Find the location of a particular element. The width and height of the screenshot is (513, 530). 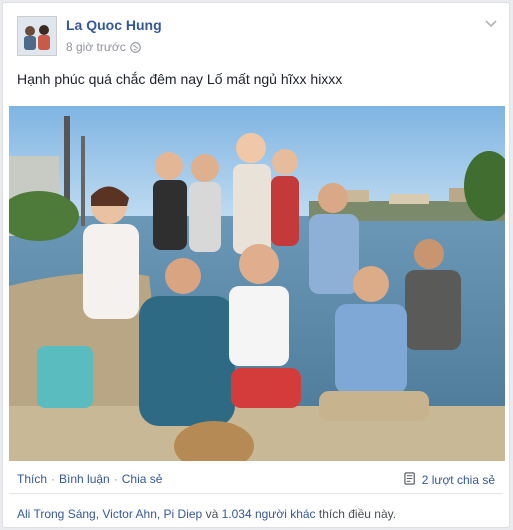

post-actions: Thích · Bình luận · Chia sẻ is located at coordinates (89, 479).